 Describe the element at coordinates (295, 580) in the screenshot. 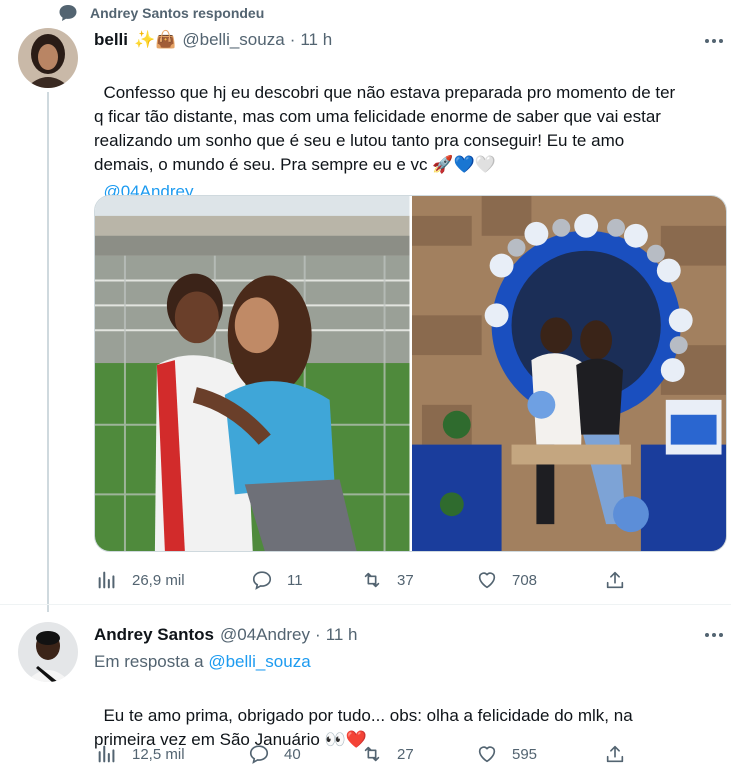

I see `reply-count: 11` at that location.